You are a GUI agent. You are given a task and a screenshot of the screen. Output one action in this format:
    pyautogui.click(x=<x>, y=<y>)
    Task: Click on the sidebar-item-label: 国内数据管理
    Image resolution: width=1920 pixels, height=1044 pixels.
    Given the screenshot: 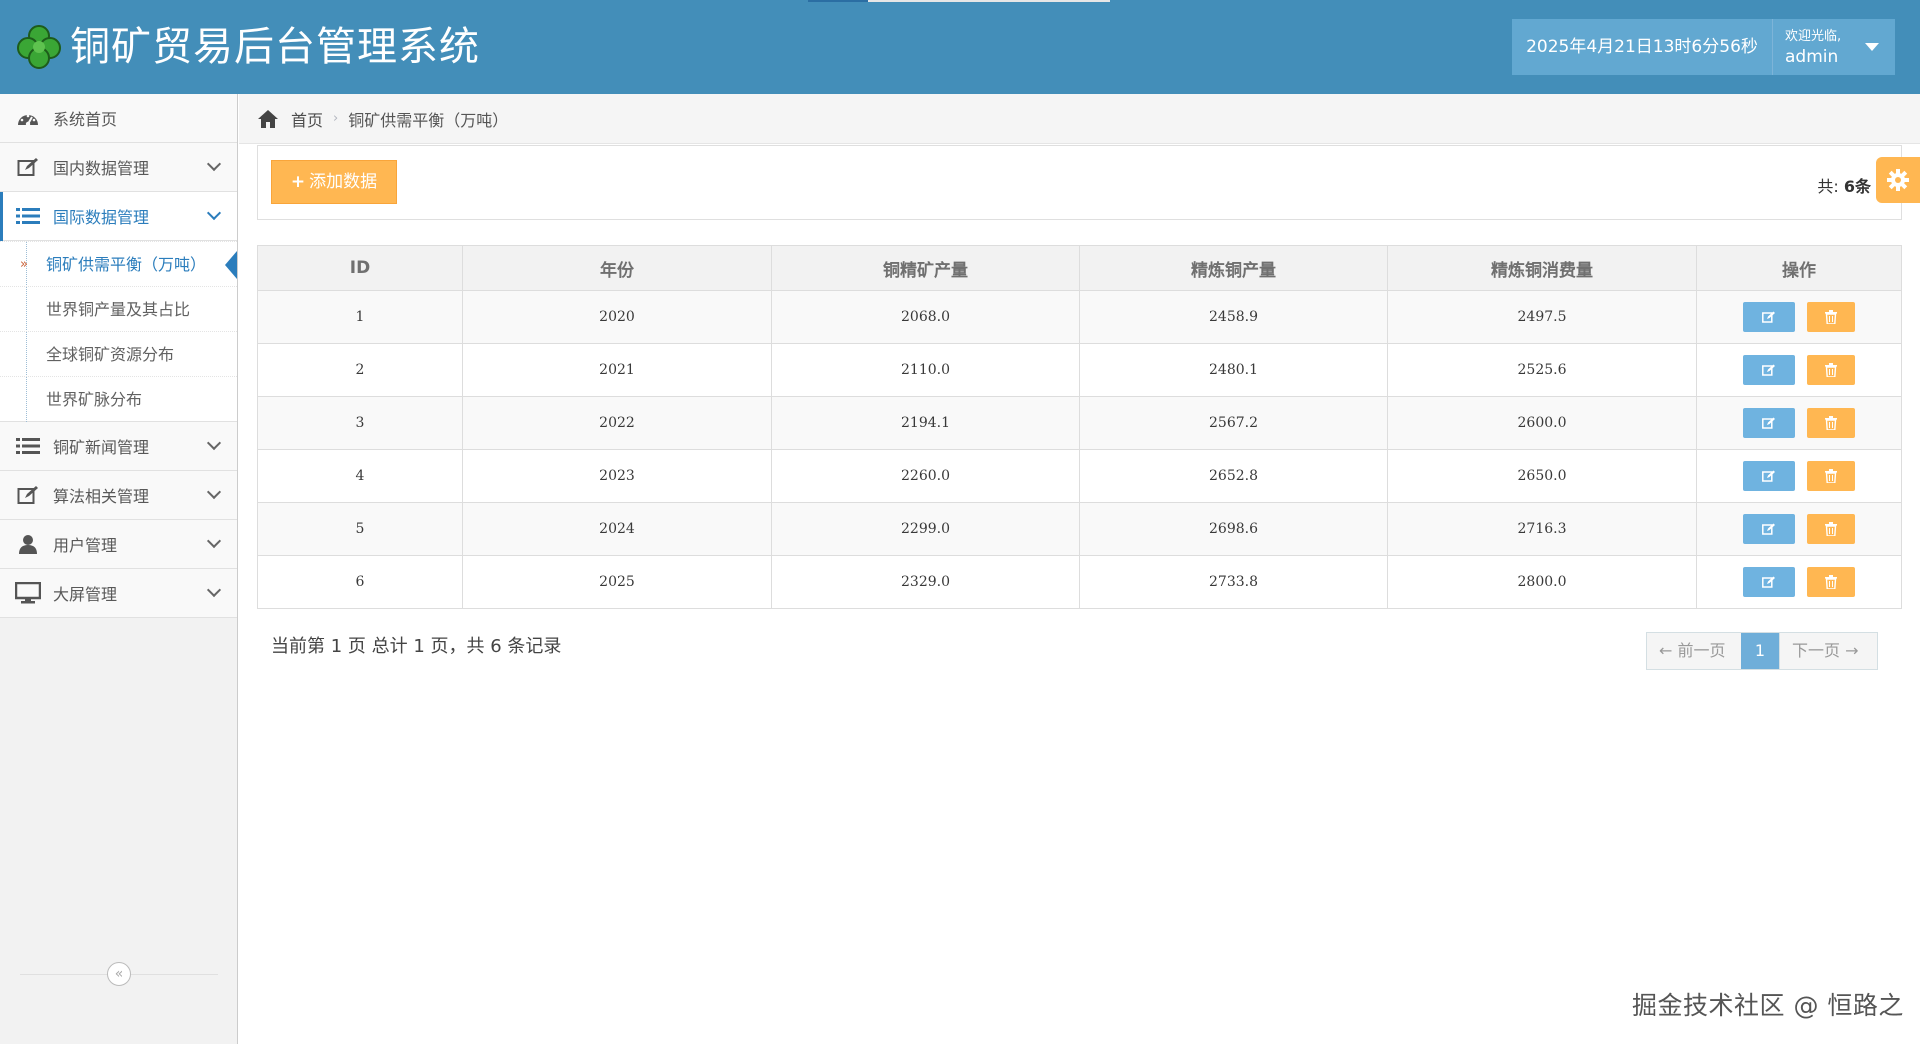 What is the action you would take?
    pyautogui.click(x=101, y=168)
    